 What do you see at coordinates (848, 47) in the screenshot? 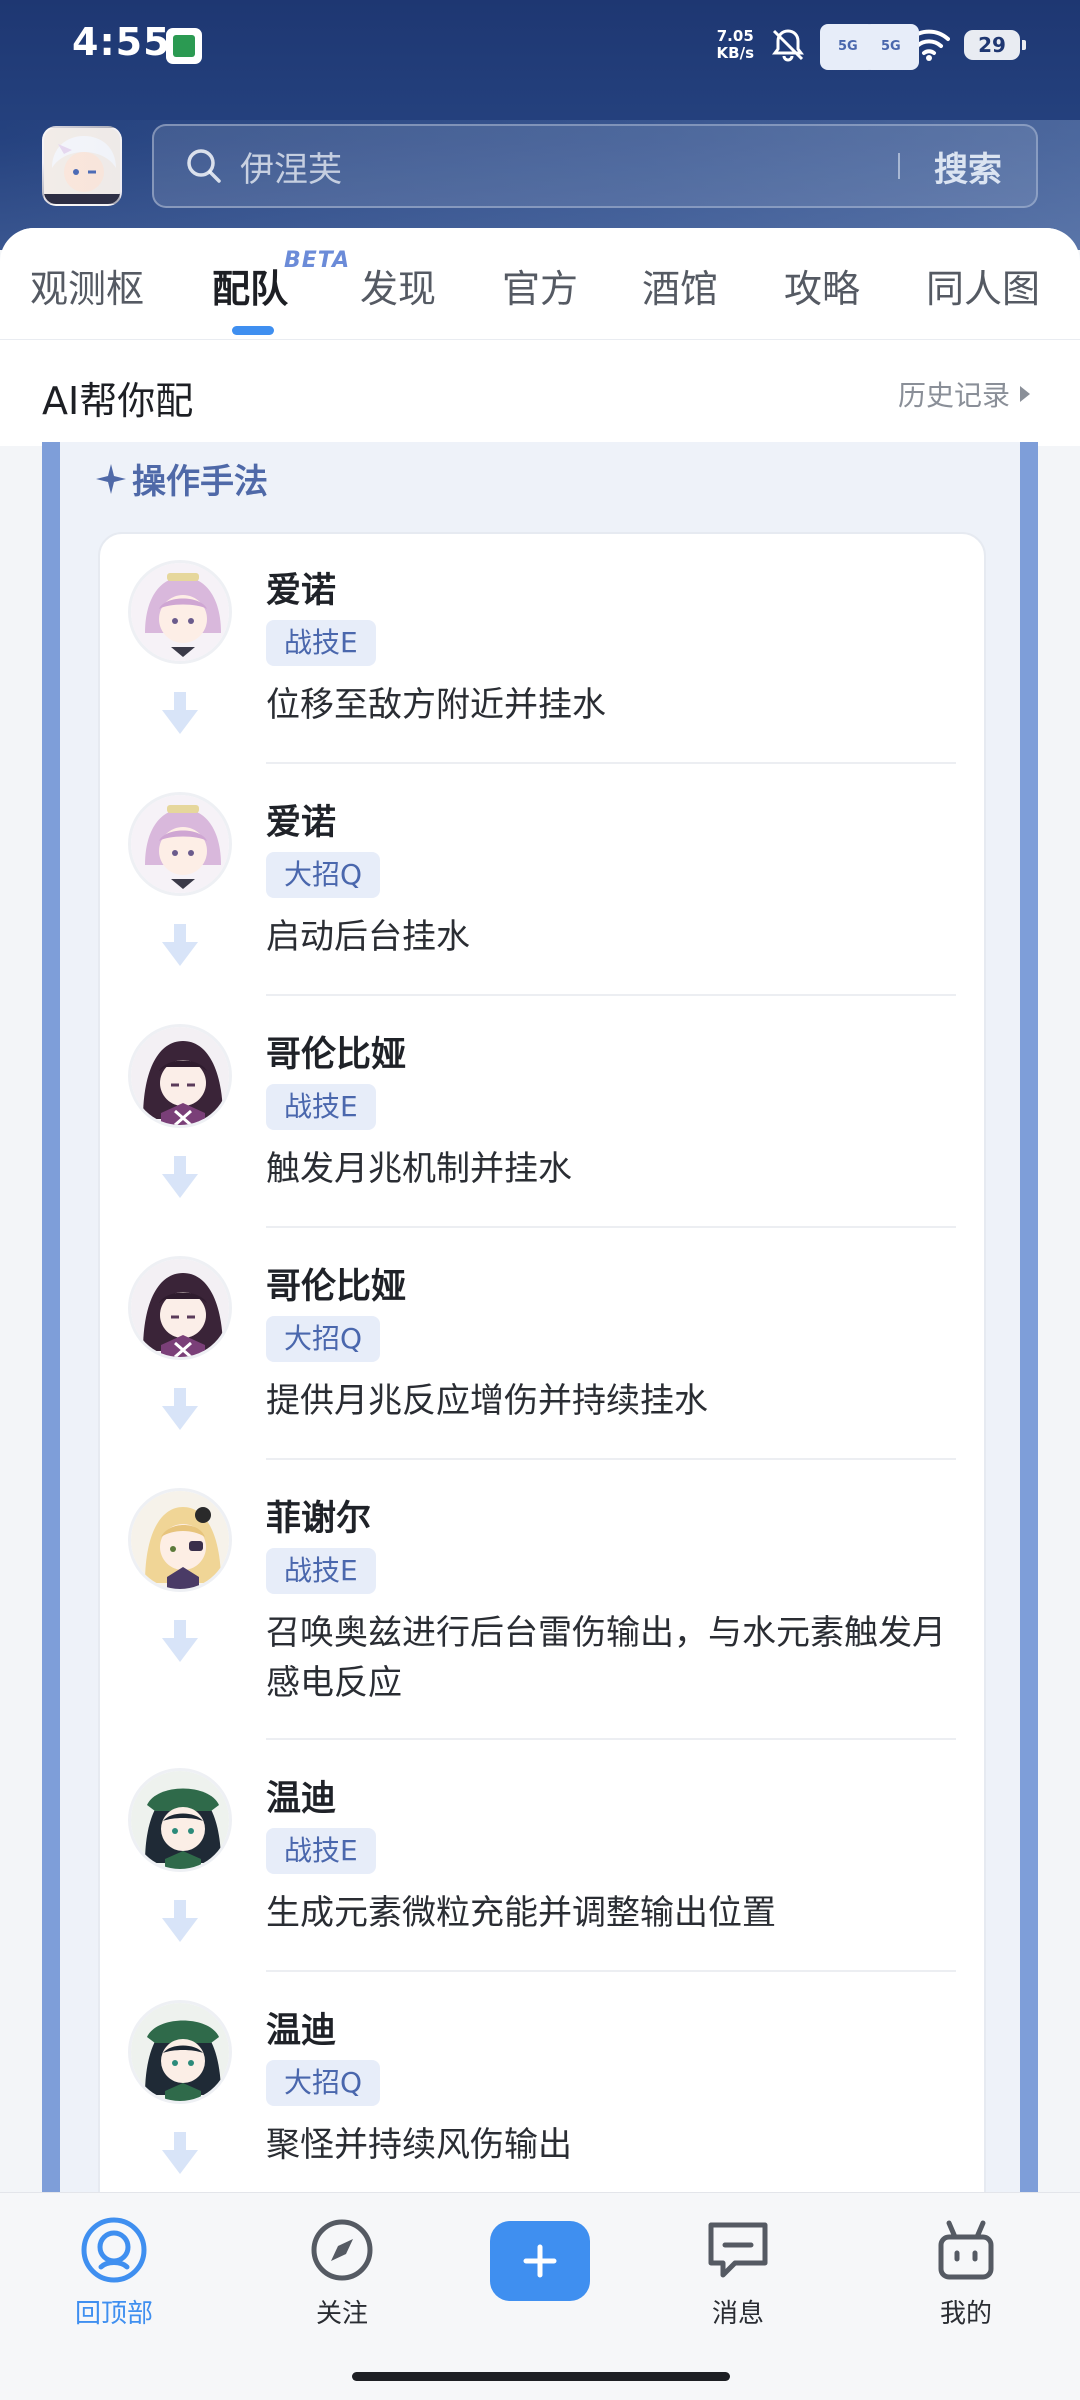
I see `signal-1-icon: 5G` at bounding box center [848, 47].